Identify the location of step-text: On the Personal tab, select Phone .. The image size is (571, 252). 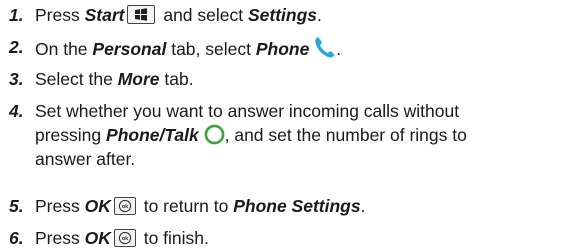
(301, 50).